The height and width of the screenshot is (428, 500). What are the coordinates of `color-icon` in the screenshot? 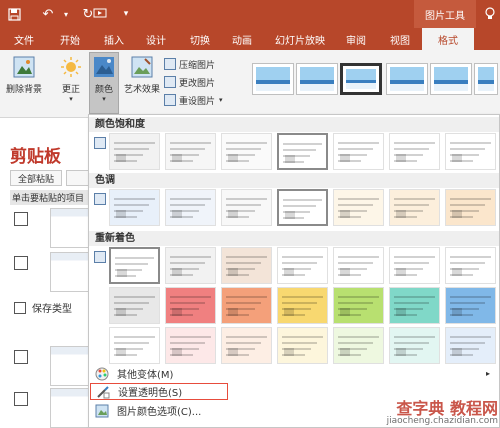 It's located at (104, 67).